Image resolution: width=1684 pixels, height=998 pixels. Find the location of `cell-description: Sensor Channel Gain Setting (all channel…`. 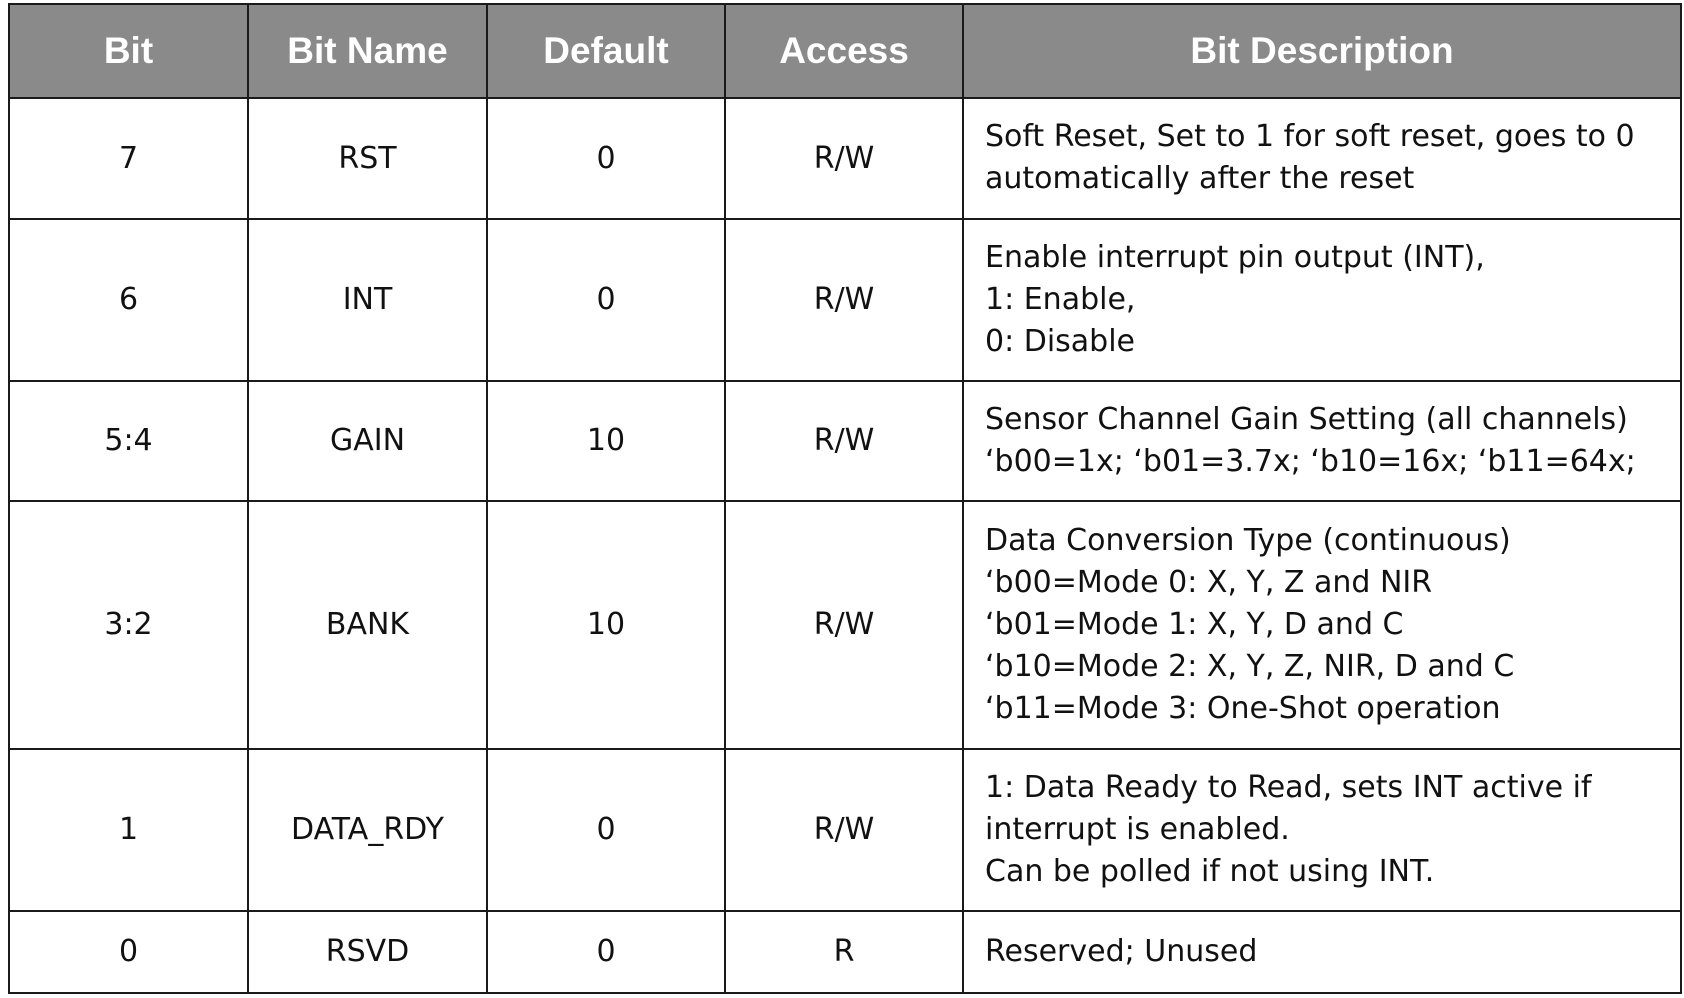

cell-description: Sensor Channel Gain Setting (all channel… is located at coordinates (1322, 441).